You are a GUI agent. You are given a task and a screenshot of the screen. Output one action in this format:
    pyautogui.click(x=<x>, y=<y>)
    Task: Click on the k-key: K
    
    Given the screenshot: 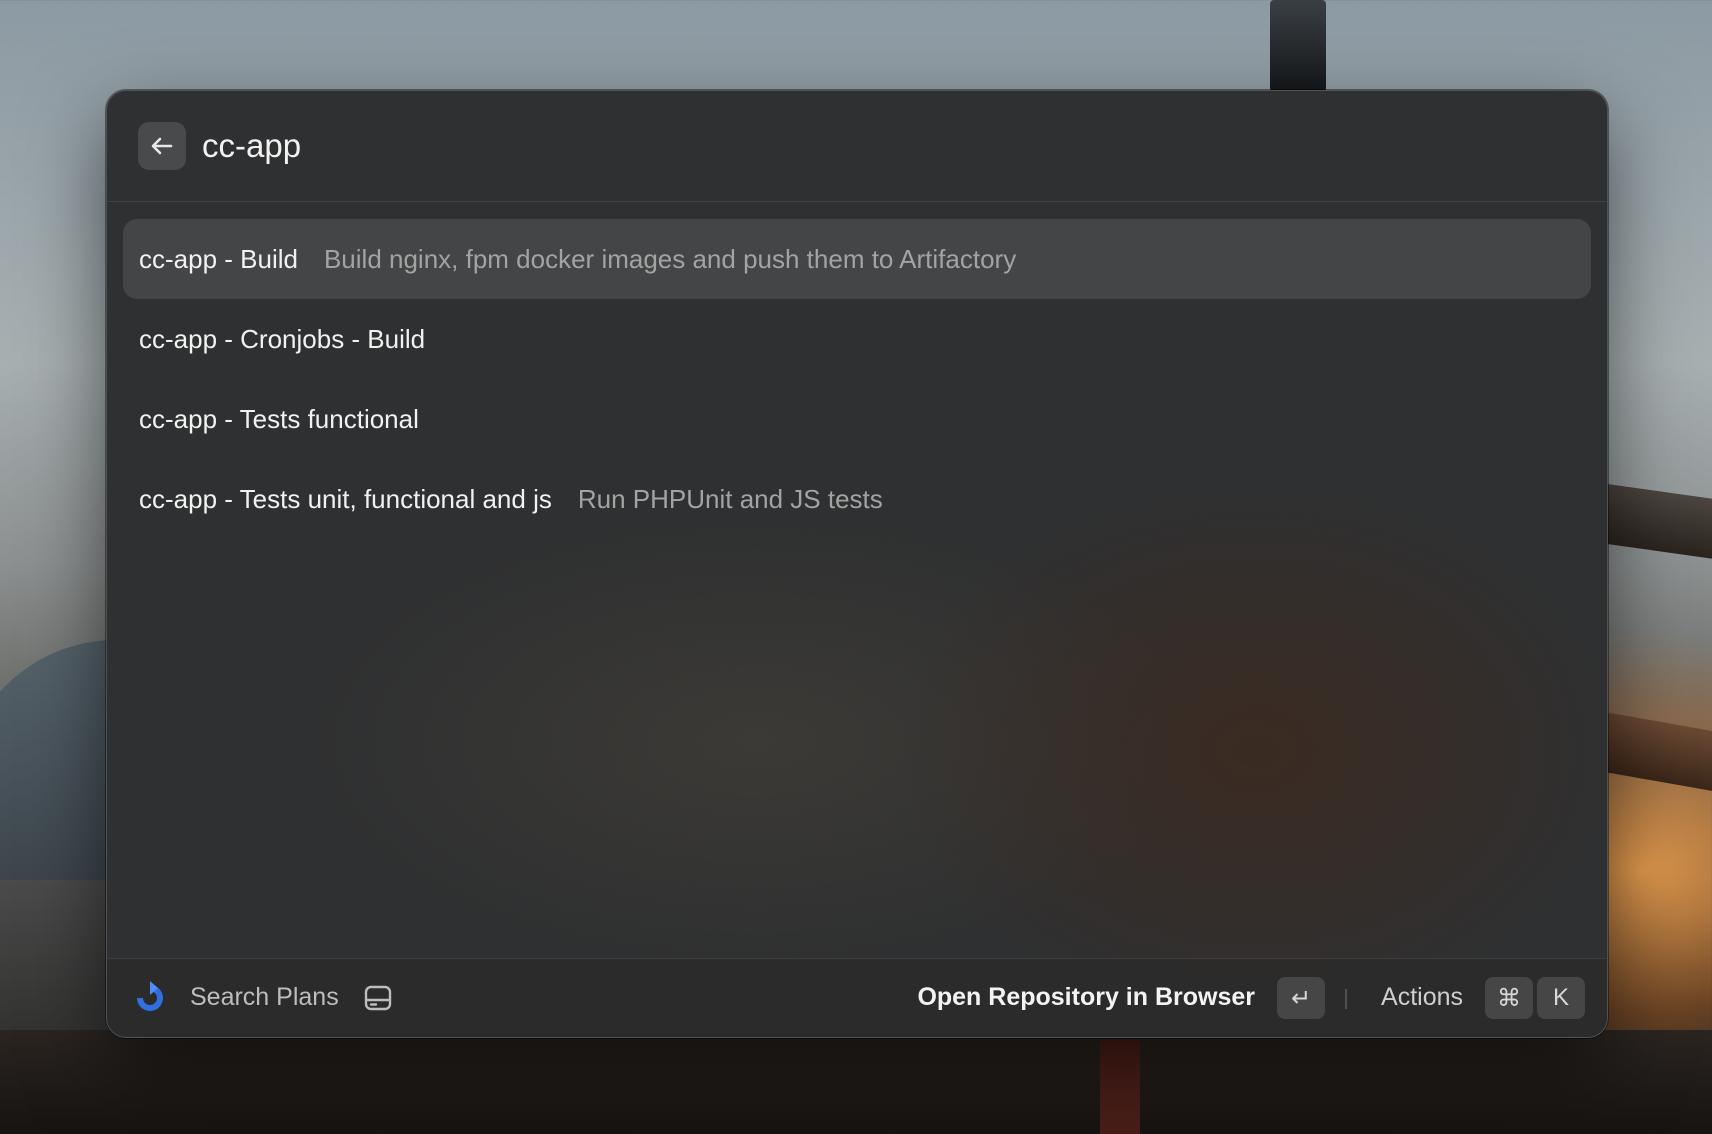 What is the action you would take?
    pyautogui.click(x=1561, y=998)
    